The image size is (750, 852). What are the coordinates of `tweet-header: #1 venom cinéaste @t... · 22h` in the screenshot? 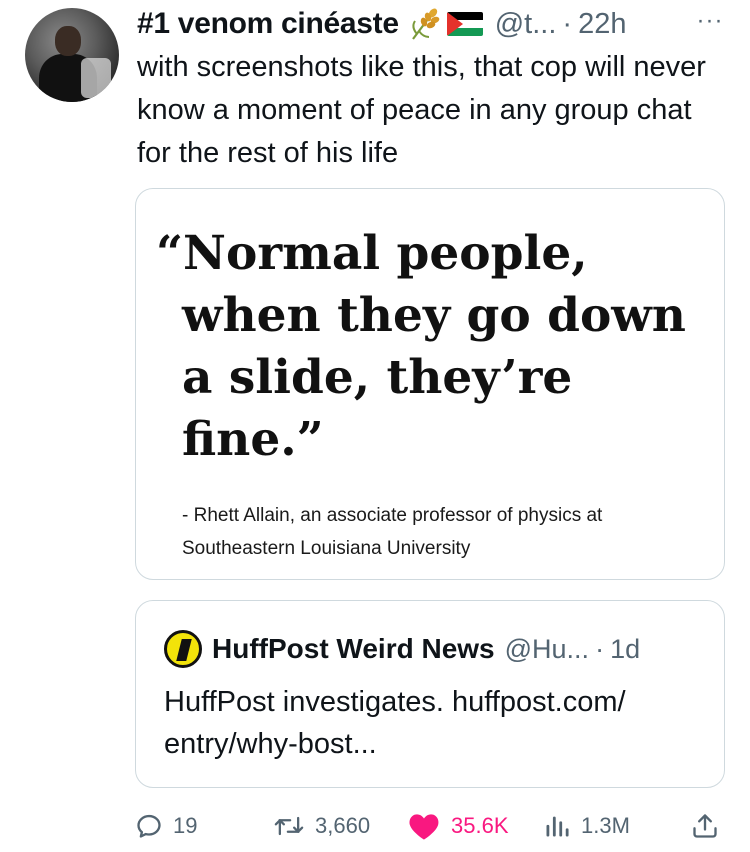 It's located at (381, 24).